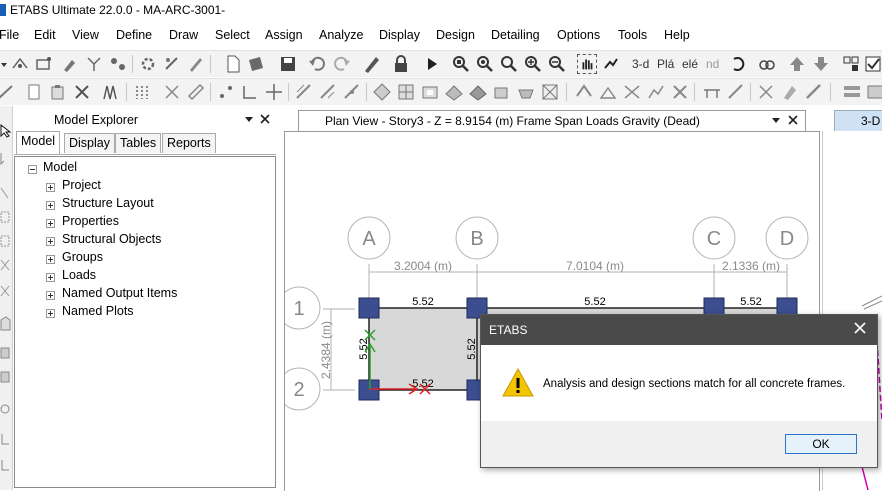 The width and height of the screenshot is (882, 491). Describe the element at coordinates (432, 64) in the screenshot. I see `run-analysis-icon` at that location.